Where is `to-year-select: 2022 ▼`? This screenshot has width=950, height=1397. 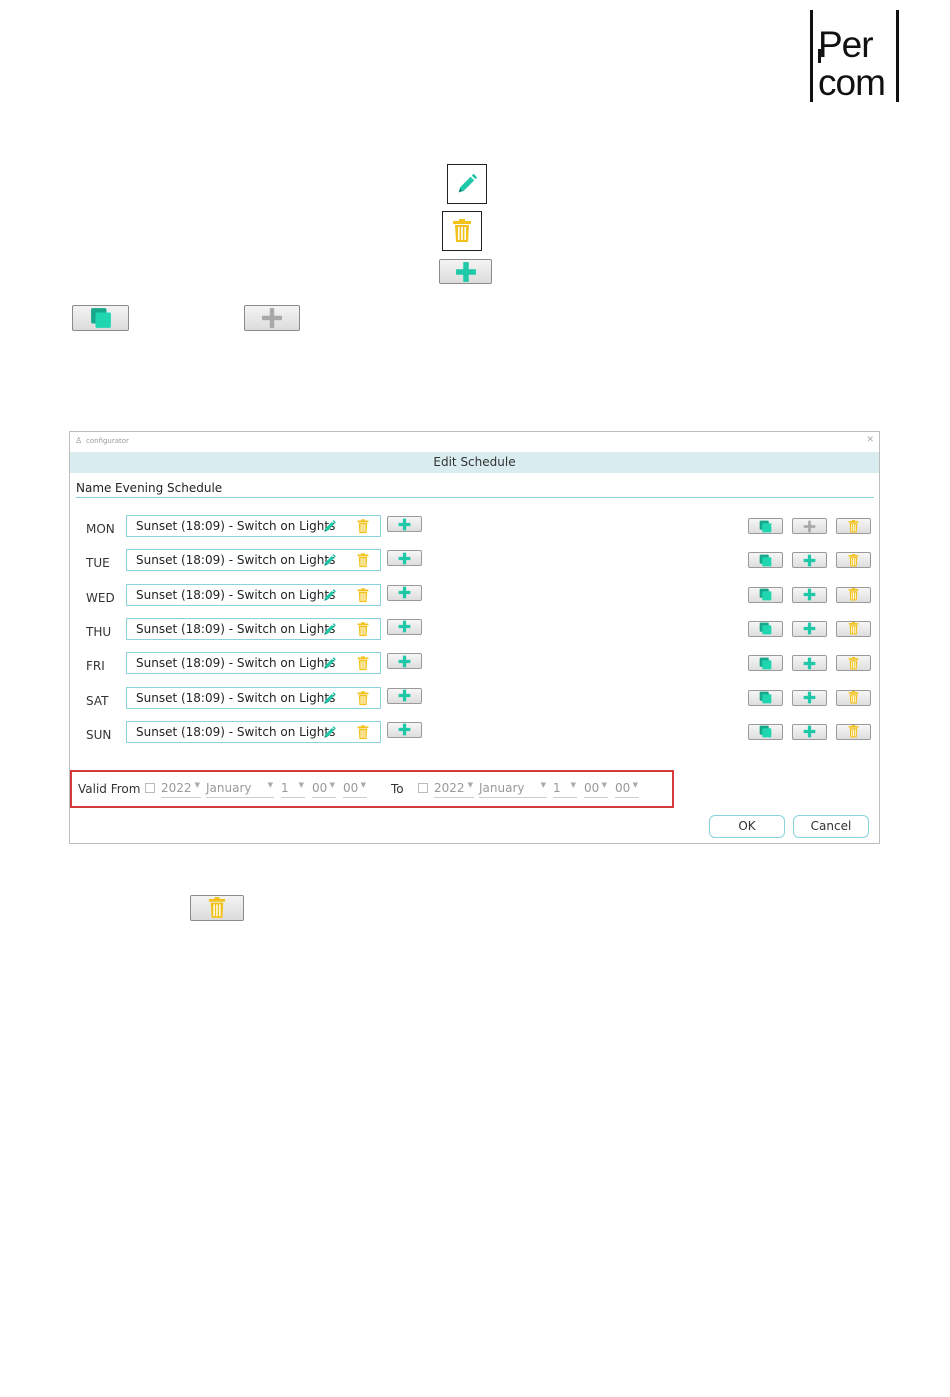
to-year-select: 2022 ▼ is located at coordinates (454, 789).